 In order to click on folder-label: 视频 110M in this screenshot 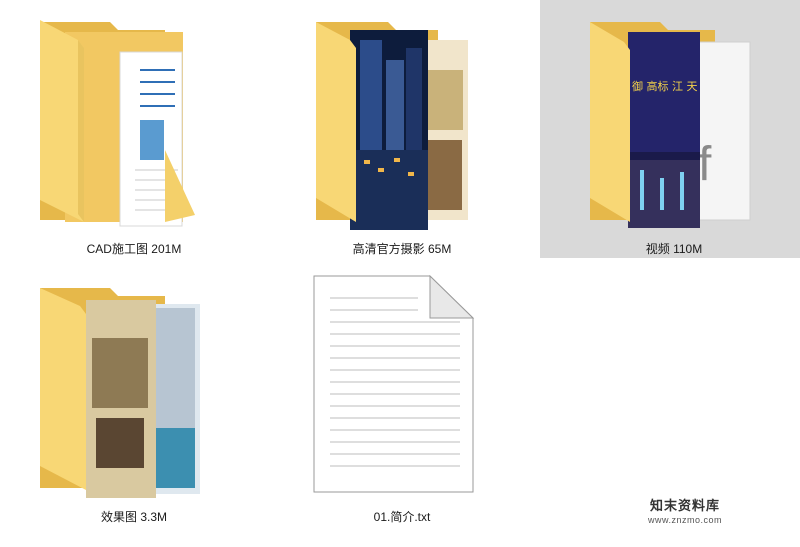, I will do `click(674, 249)`.